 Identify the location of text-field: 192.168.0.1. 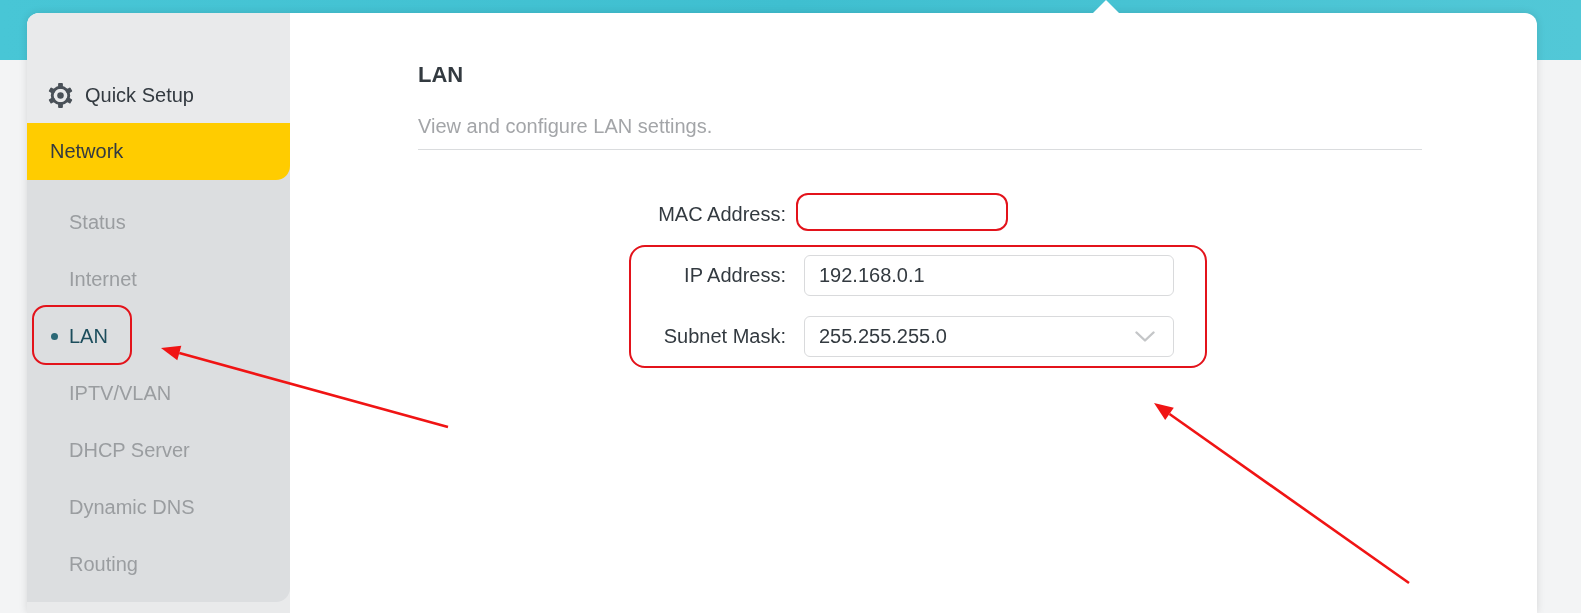
(989, 275).